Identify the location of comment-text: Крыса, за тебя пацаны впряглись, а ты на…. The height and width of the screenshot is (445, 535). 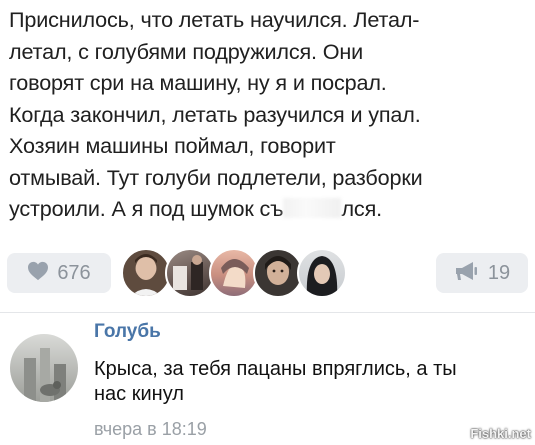
(309, 382).